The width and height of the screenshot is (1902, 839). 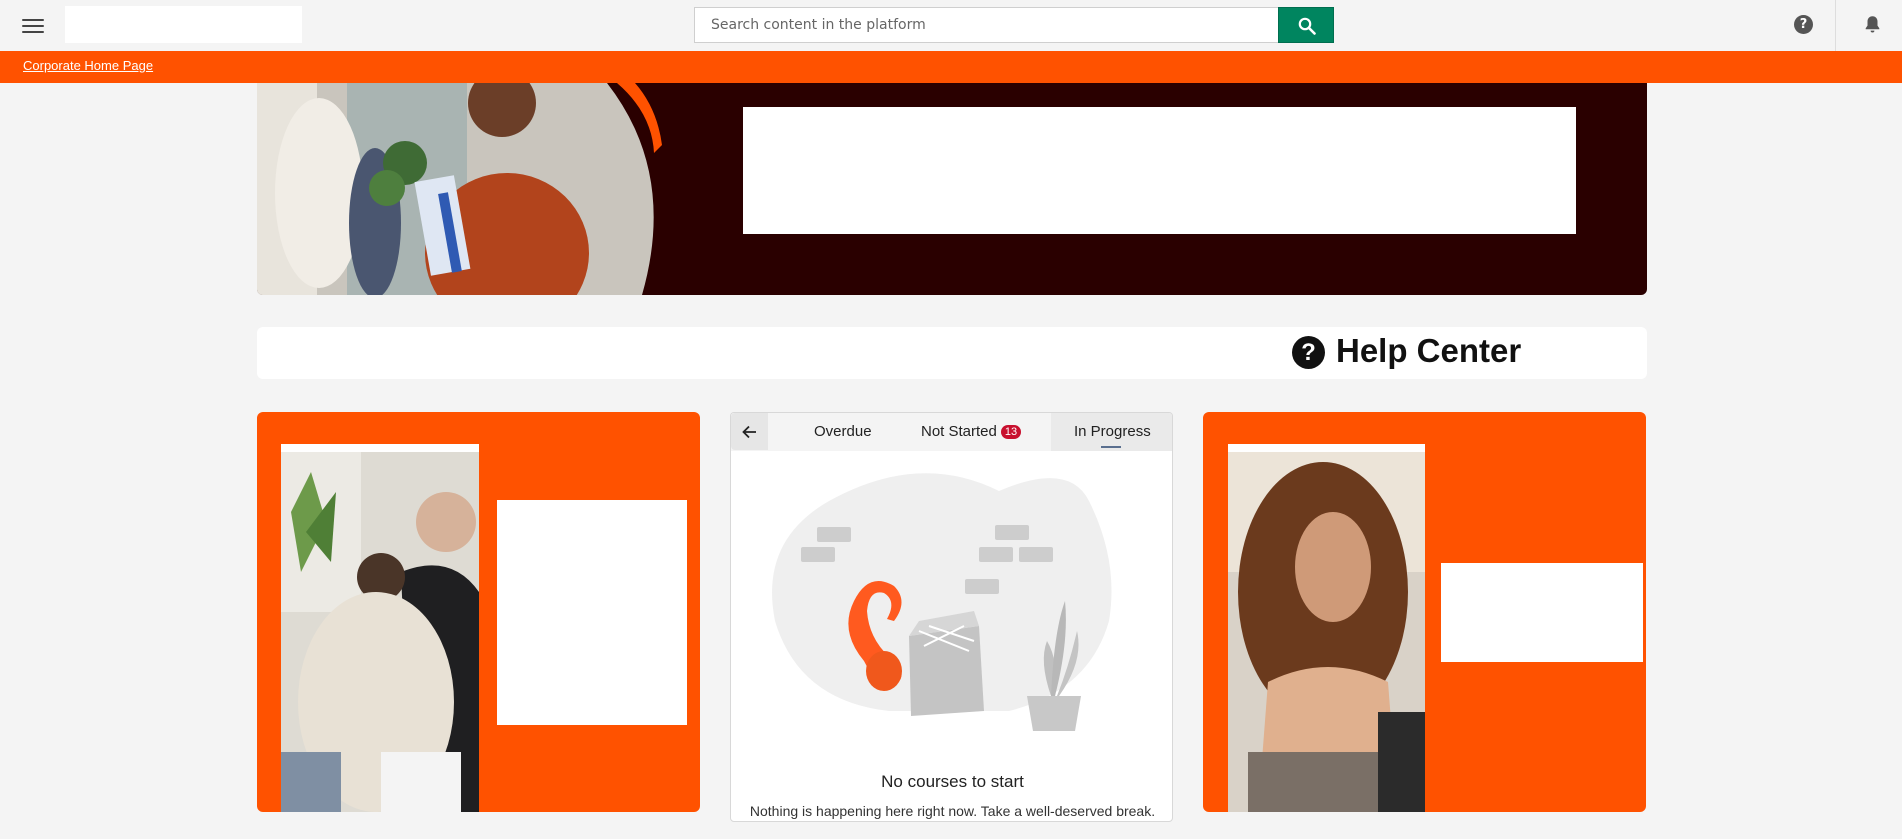 What do you see at coordinates (1011, 432) in the screenshot?
I see `count-badge: 13` at bounding box center [1011, 432].